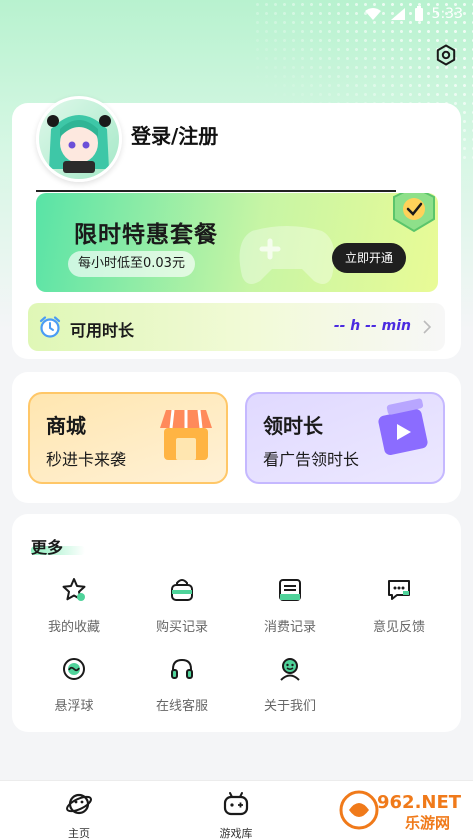  Describe the element at coordinates (146, 235) in the screenshot. I see `promo-title: 限时特惠套餐` at that location.